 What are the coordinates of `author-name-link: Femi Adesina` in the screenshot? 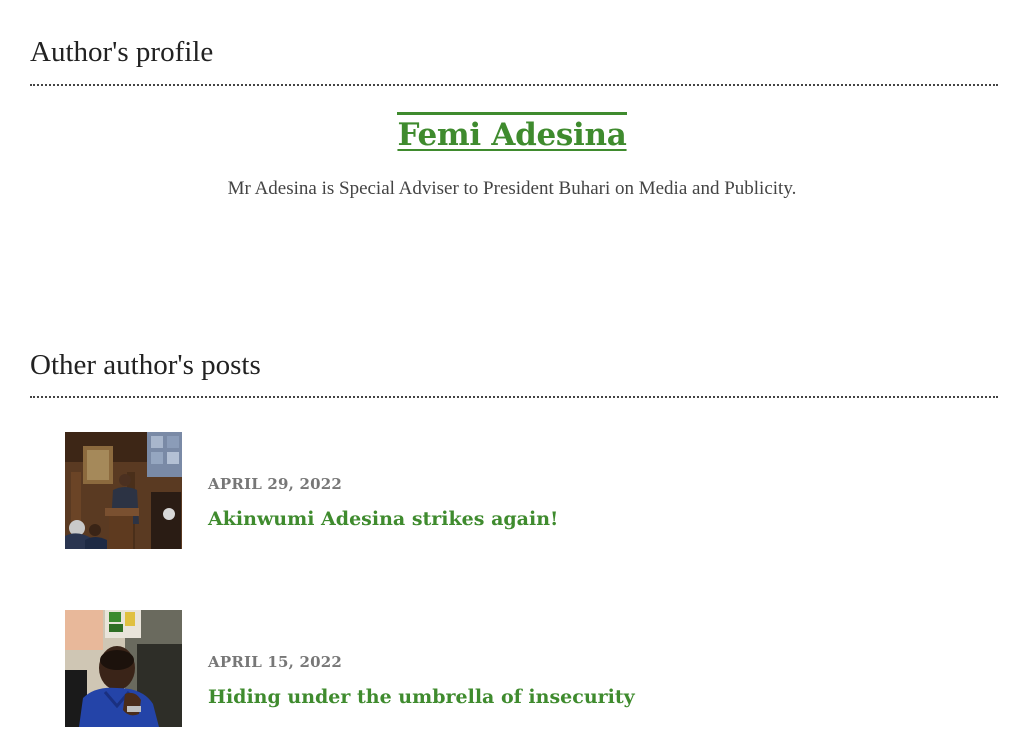 It's located at (512, 132).